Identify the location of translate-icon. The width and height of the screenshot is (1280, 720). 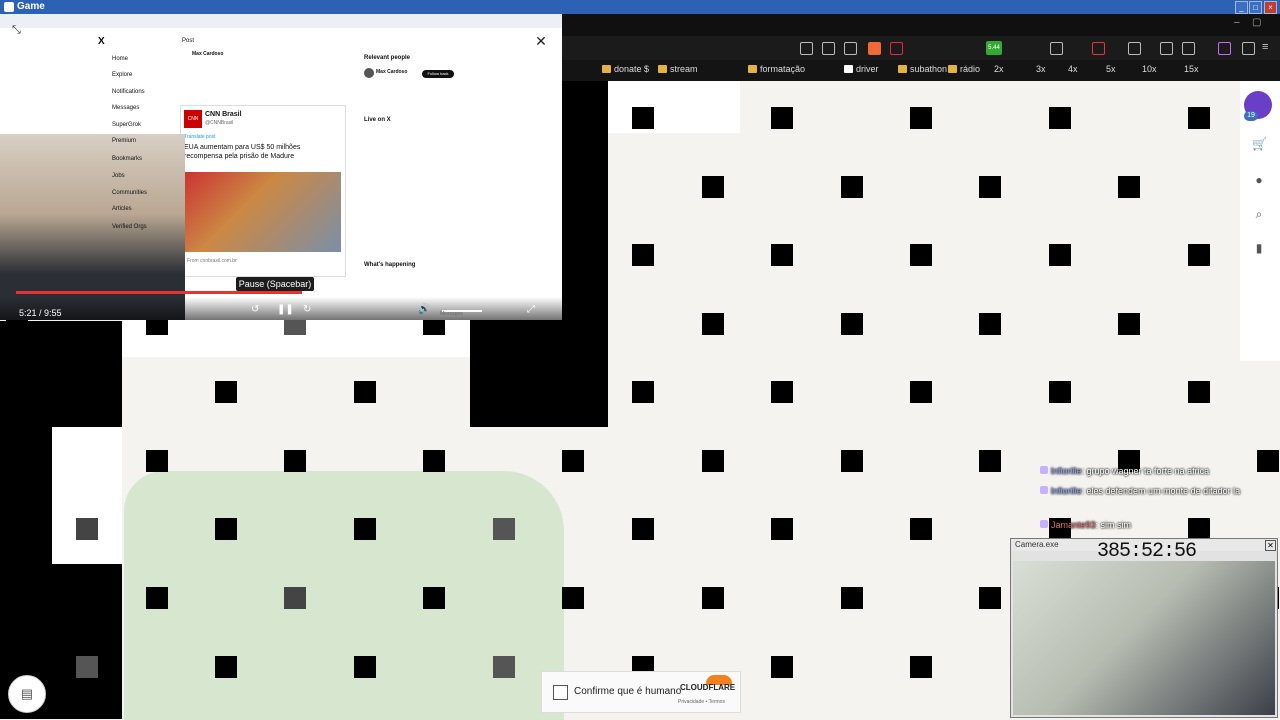
(828, 48).